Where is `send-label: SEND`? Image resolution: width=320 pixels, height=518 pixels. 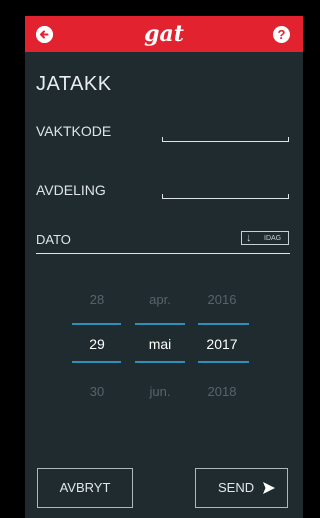 send-label: SEND is located at coordinates (236, 487).